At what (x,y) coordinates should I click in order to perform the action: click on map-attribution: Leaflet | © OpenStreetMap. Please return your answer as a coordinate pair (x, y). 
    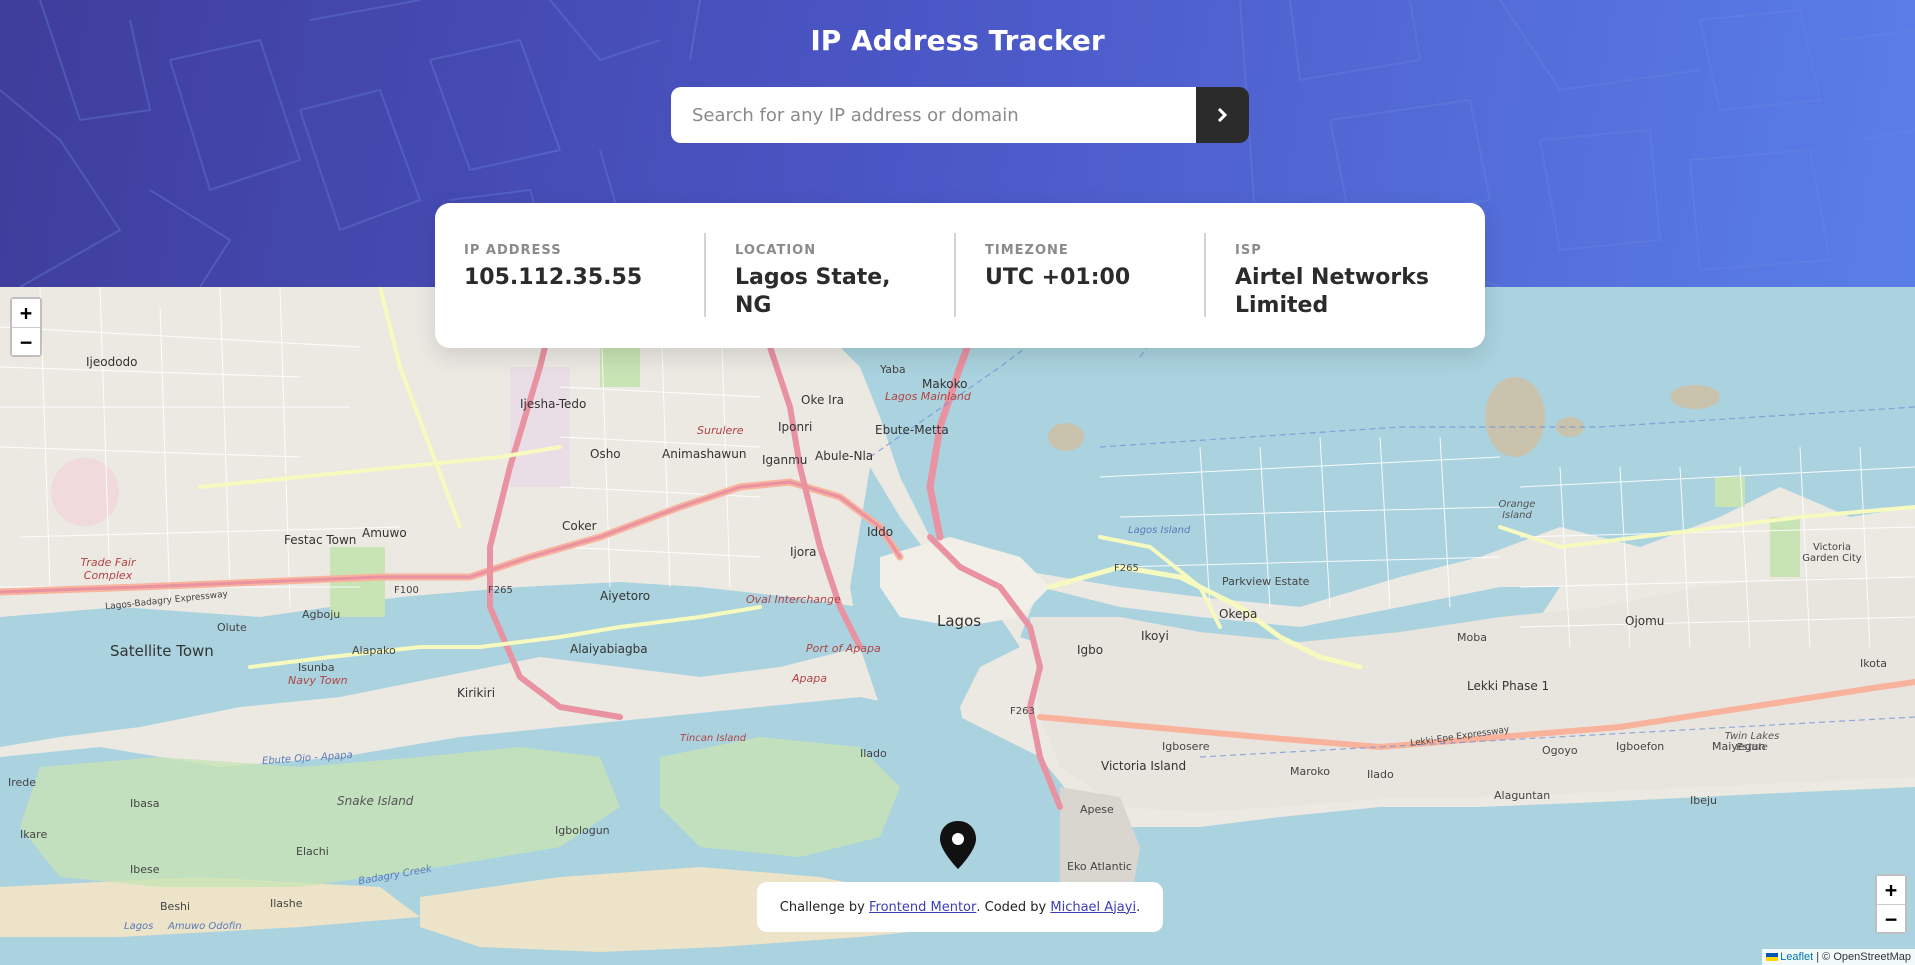
    Looking at the image, I should click on (1838, 957).